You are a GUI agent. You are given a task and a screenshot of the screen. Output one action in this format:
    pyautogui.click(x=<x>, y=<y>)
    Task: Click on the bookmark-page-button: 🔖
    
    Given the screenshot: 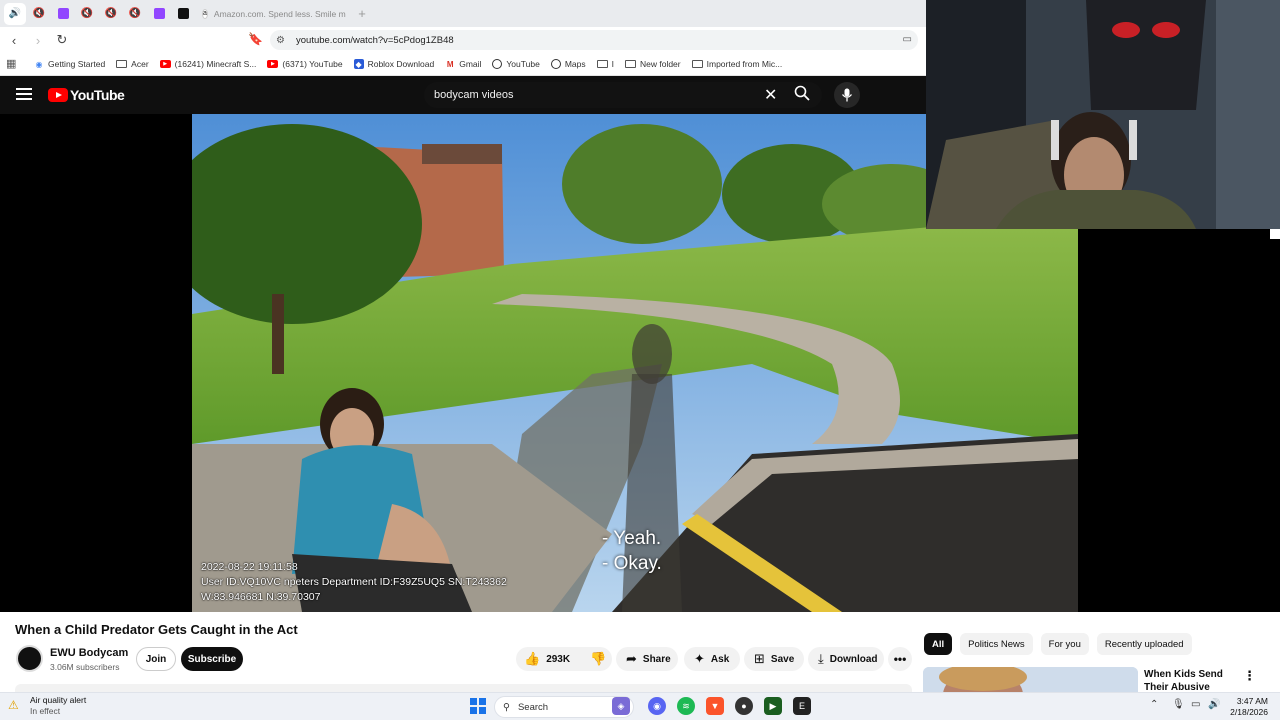 What is the action you would take?
    pyautogui.click(x=255, y=40)
    